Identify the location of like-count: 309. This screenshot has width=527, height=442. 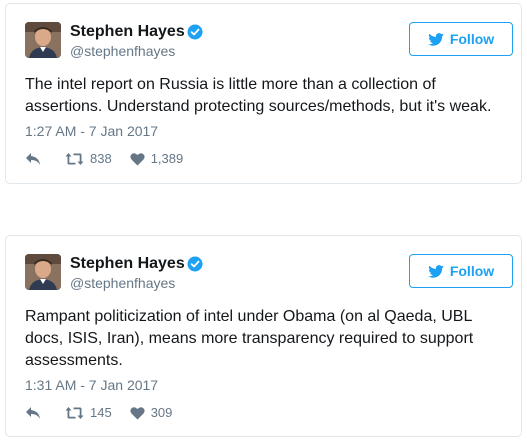
(161, 412).